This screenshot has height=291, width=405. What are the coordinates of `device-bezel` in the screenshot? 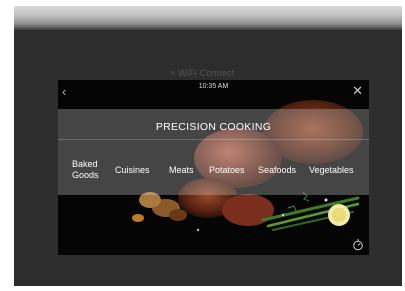 It's located at (208, 18).